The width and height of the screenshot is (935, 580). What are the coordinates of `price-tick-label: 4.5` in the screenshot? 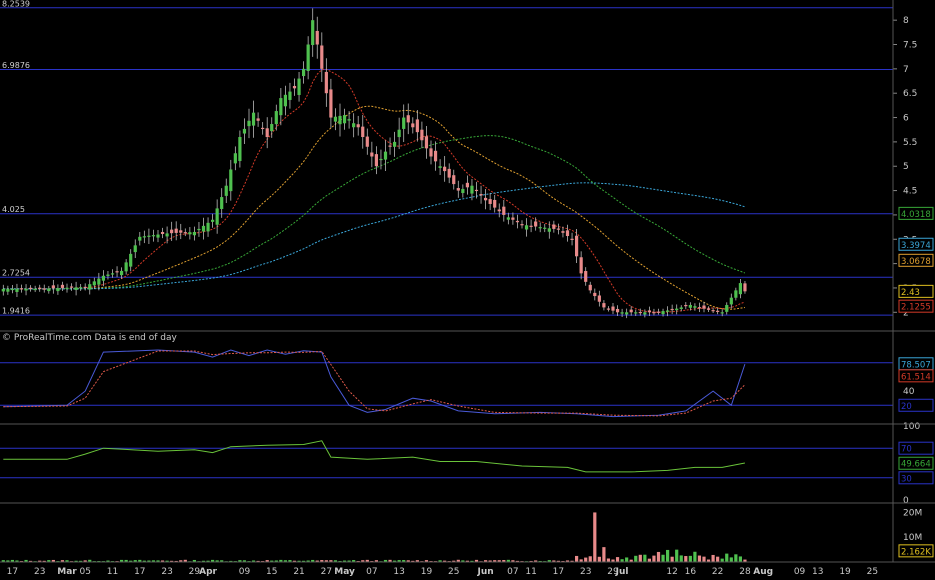 It's located at (910, 192).